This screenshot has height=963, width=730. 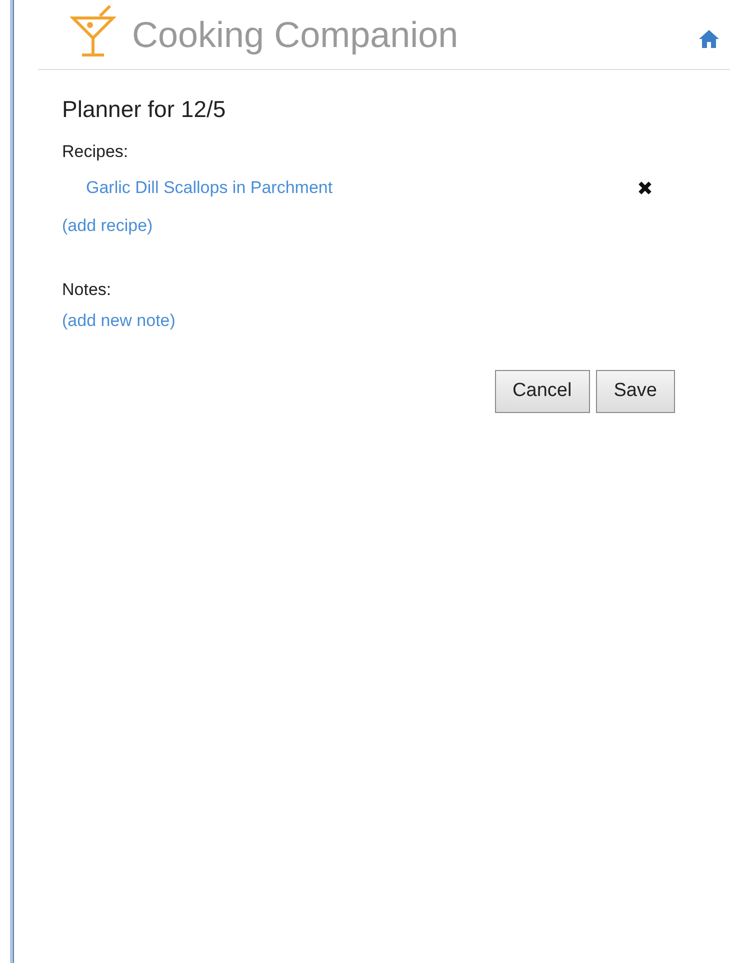 What do you see at coordinates (645, 188) in the screenshot?
I see `remove-icon` at bounding box center [645, 188].